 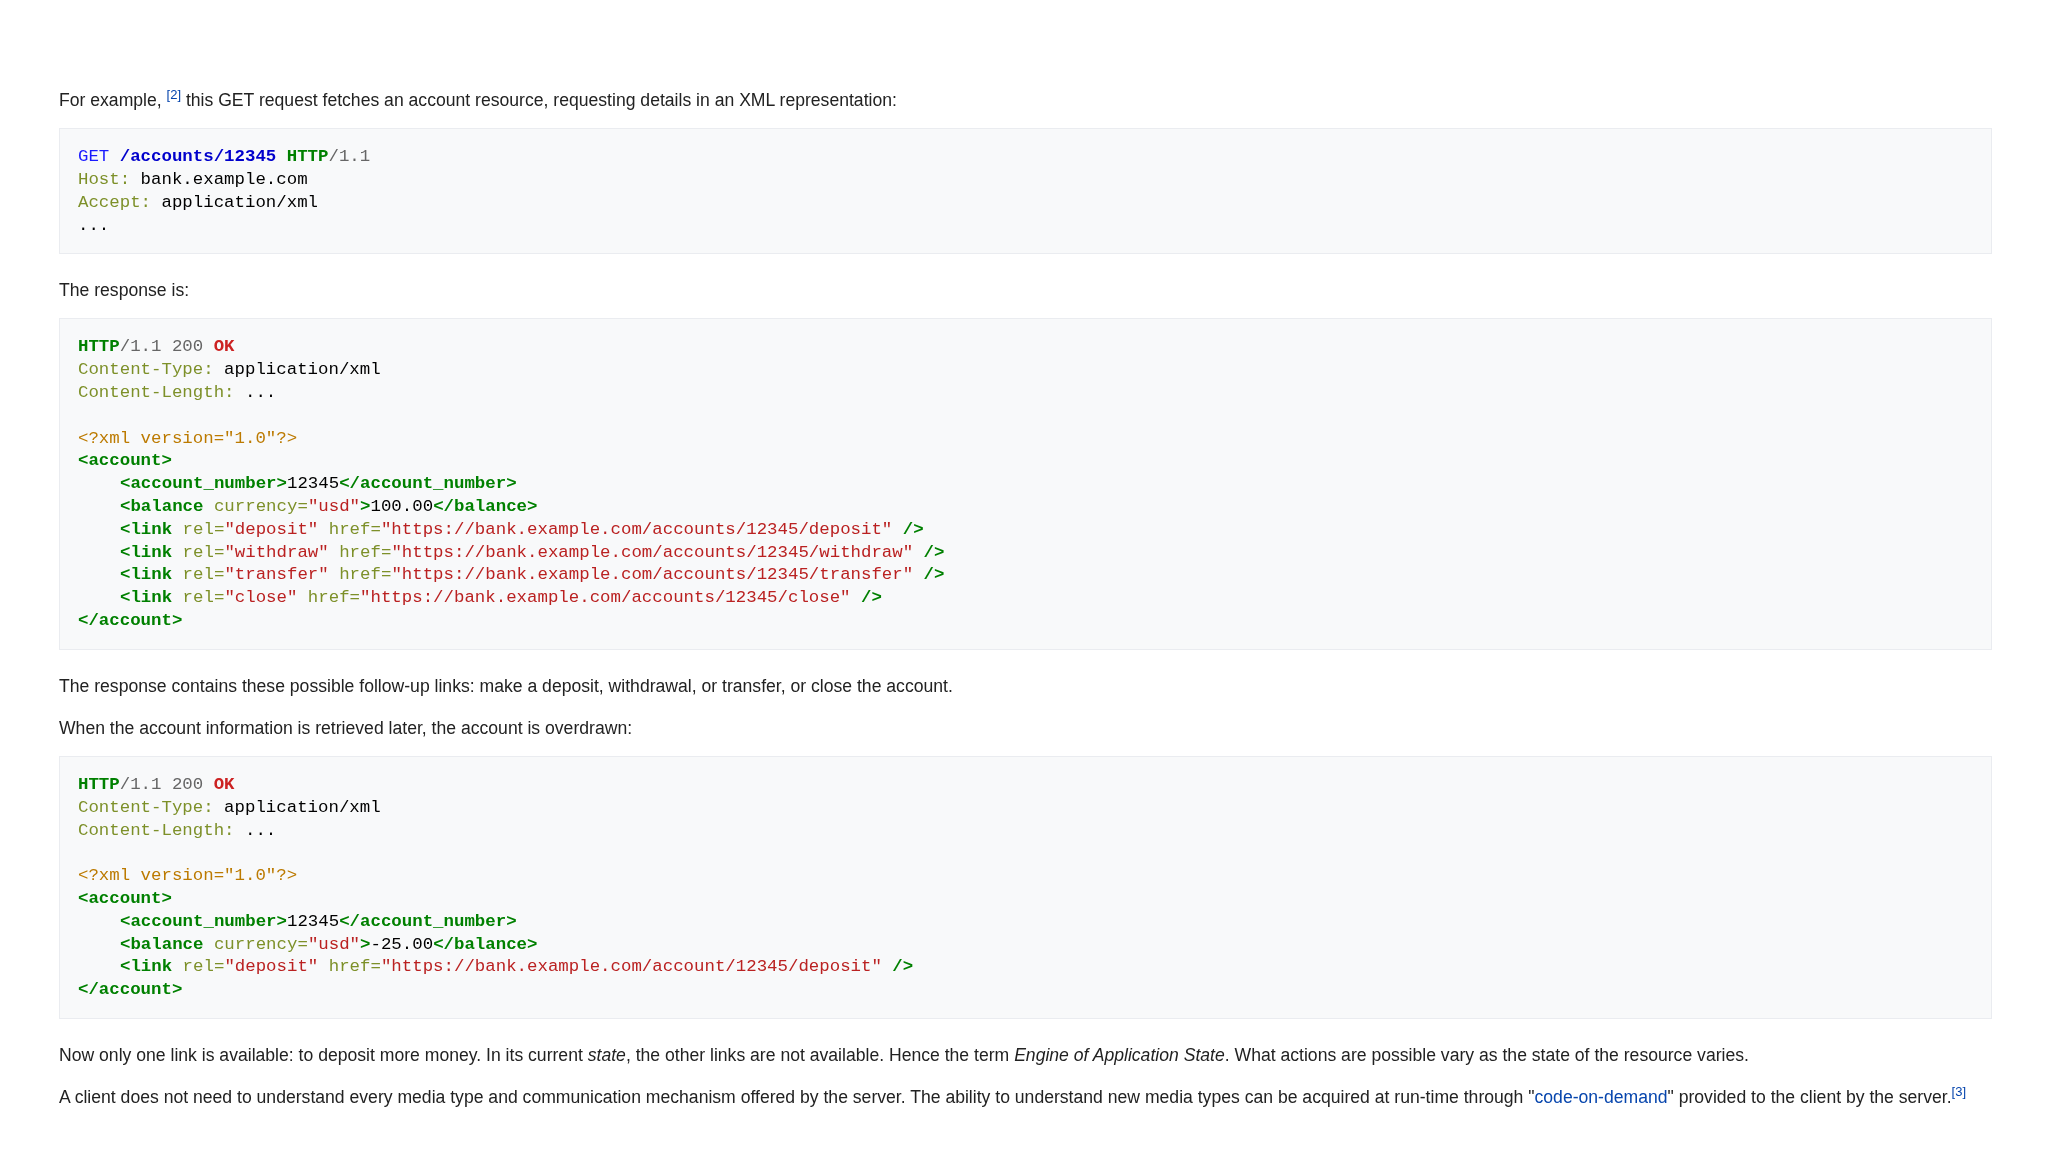 I want to click on paragraph: A client does not need to understand every media type and communication mechanism offered by the server. The ability to understand new media types can be acquired at run-time through "code-on-demand" provided to the client by the server.$^{[3]}$, so click(x=1013, y=1096).